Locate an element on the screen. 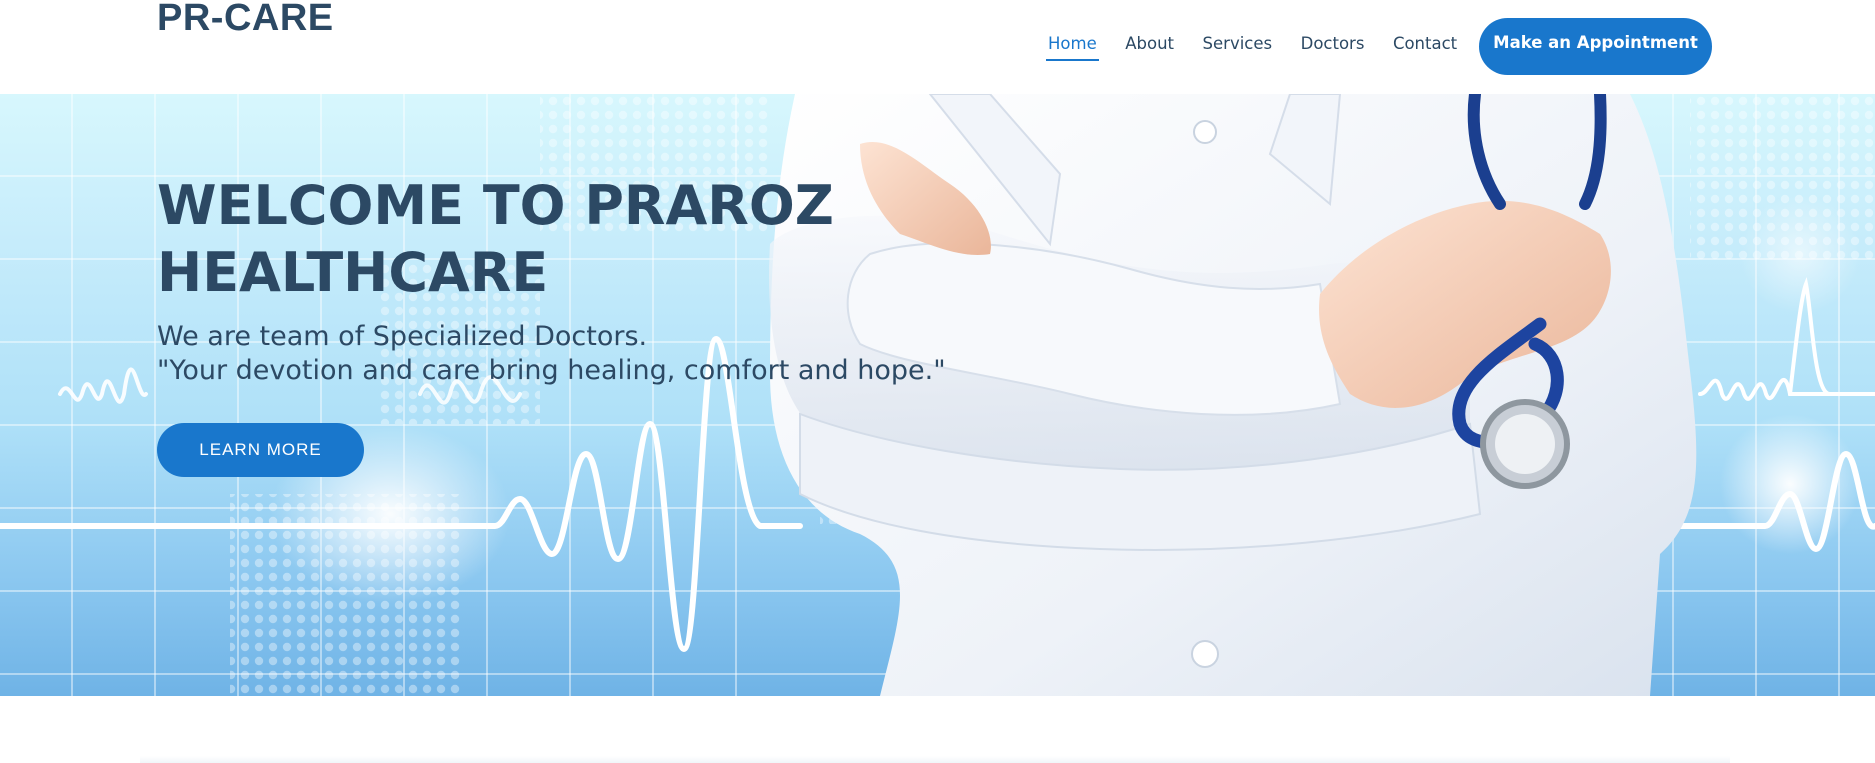 The width and height of the screenshot is (1875, 763). nav-item-home: Home is located at coordinates (1072, 47).